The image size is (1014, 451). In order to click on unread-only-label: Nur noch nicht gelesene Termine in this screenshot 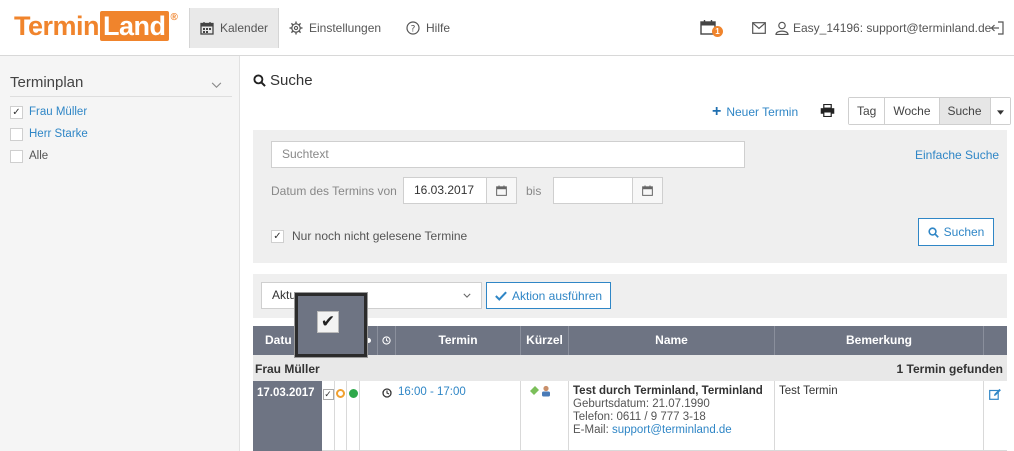, I will do `click(380, 236)`.